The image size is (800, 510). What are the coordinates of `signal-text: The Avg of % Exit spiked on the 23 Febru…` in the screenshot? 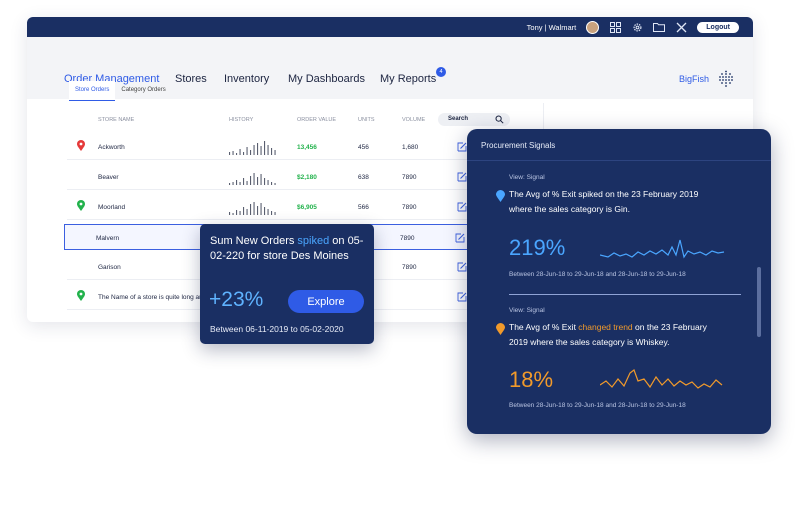 It's located at (604, 201).